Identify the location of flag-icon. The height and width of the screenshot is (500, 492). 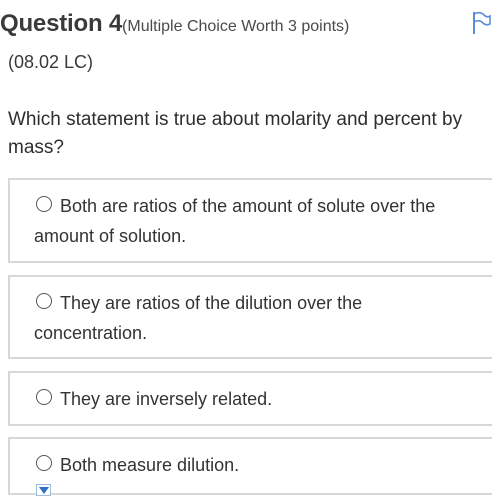
(481, 23).